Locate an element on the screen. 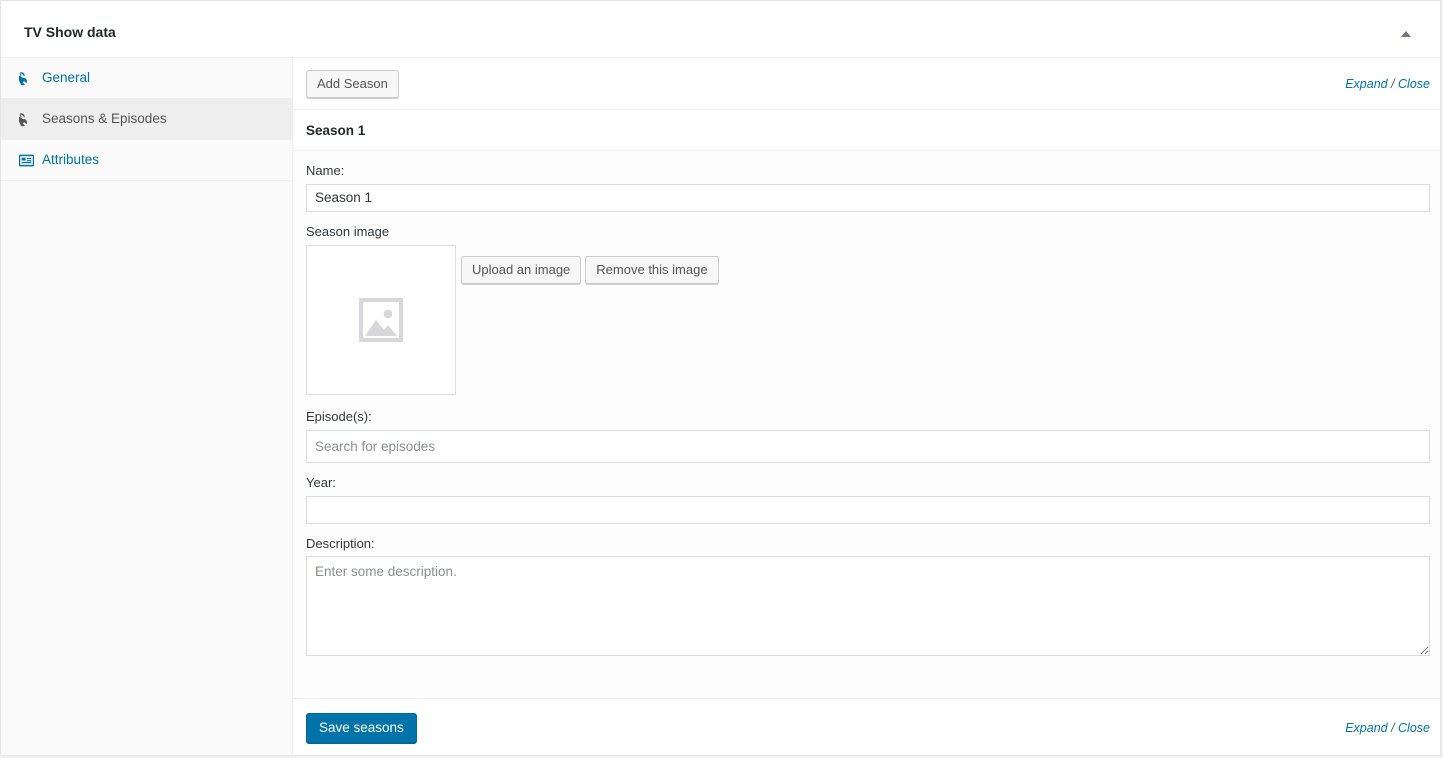  caret-up-icon is located at coordinates (1406, 34).